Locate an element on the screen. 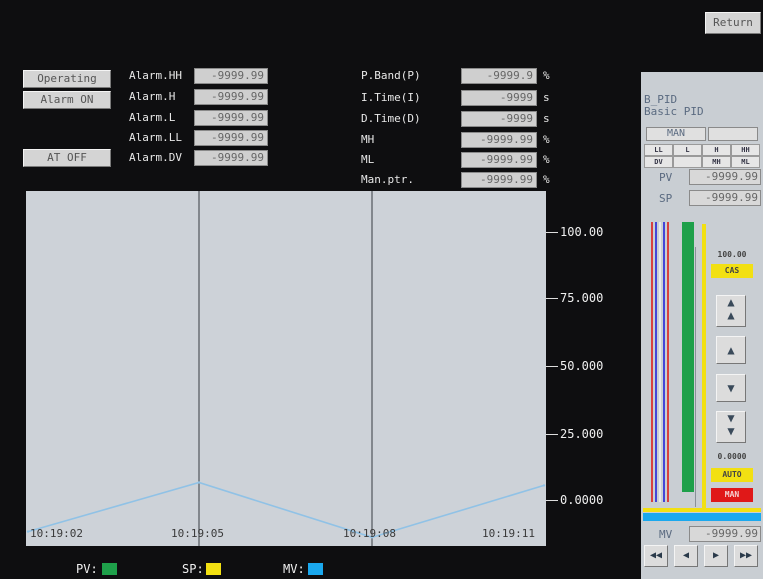 The height and width of the screenshot is (579, 763). ml-field: -9999.99 is located at coordinates (499, 160).